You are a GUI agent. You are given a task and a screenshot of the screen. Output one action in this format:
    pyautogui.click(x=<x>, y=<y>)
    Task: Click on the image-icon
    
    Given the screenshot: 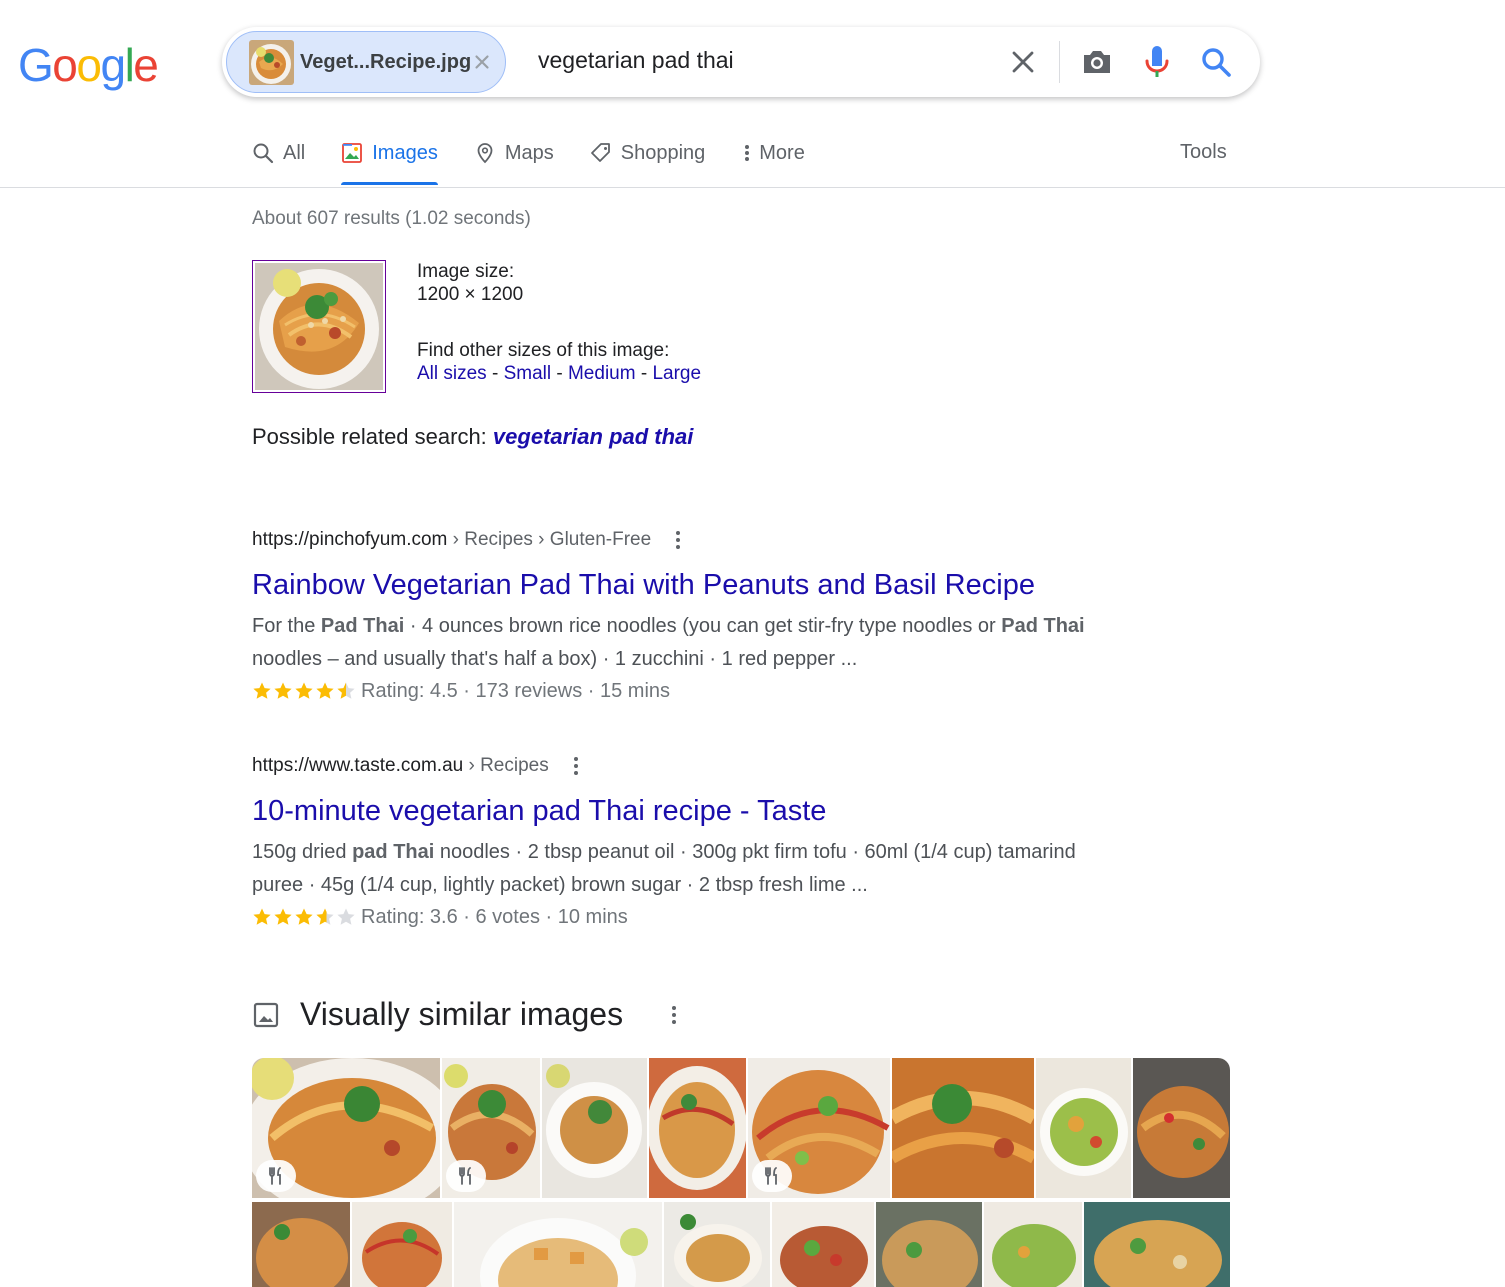 What is the action you would take?
    pyautogui.click(x=266, y=1015)
    